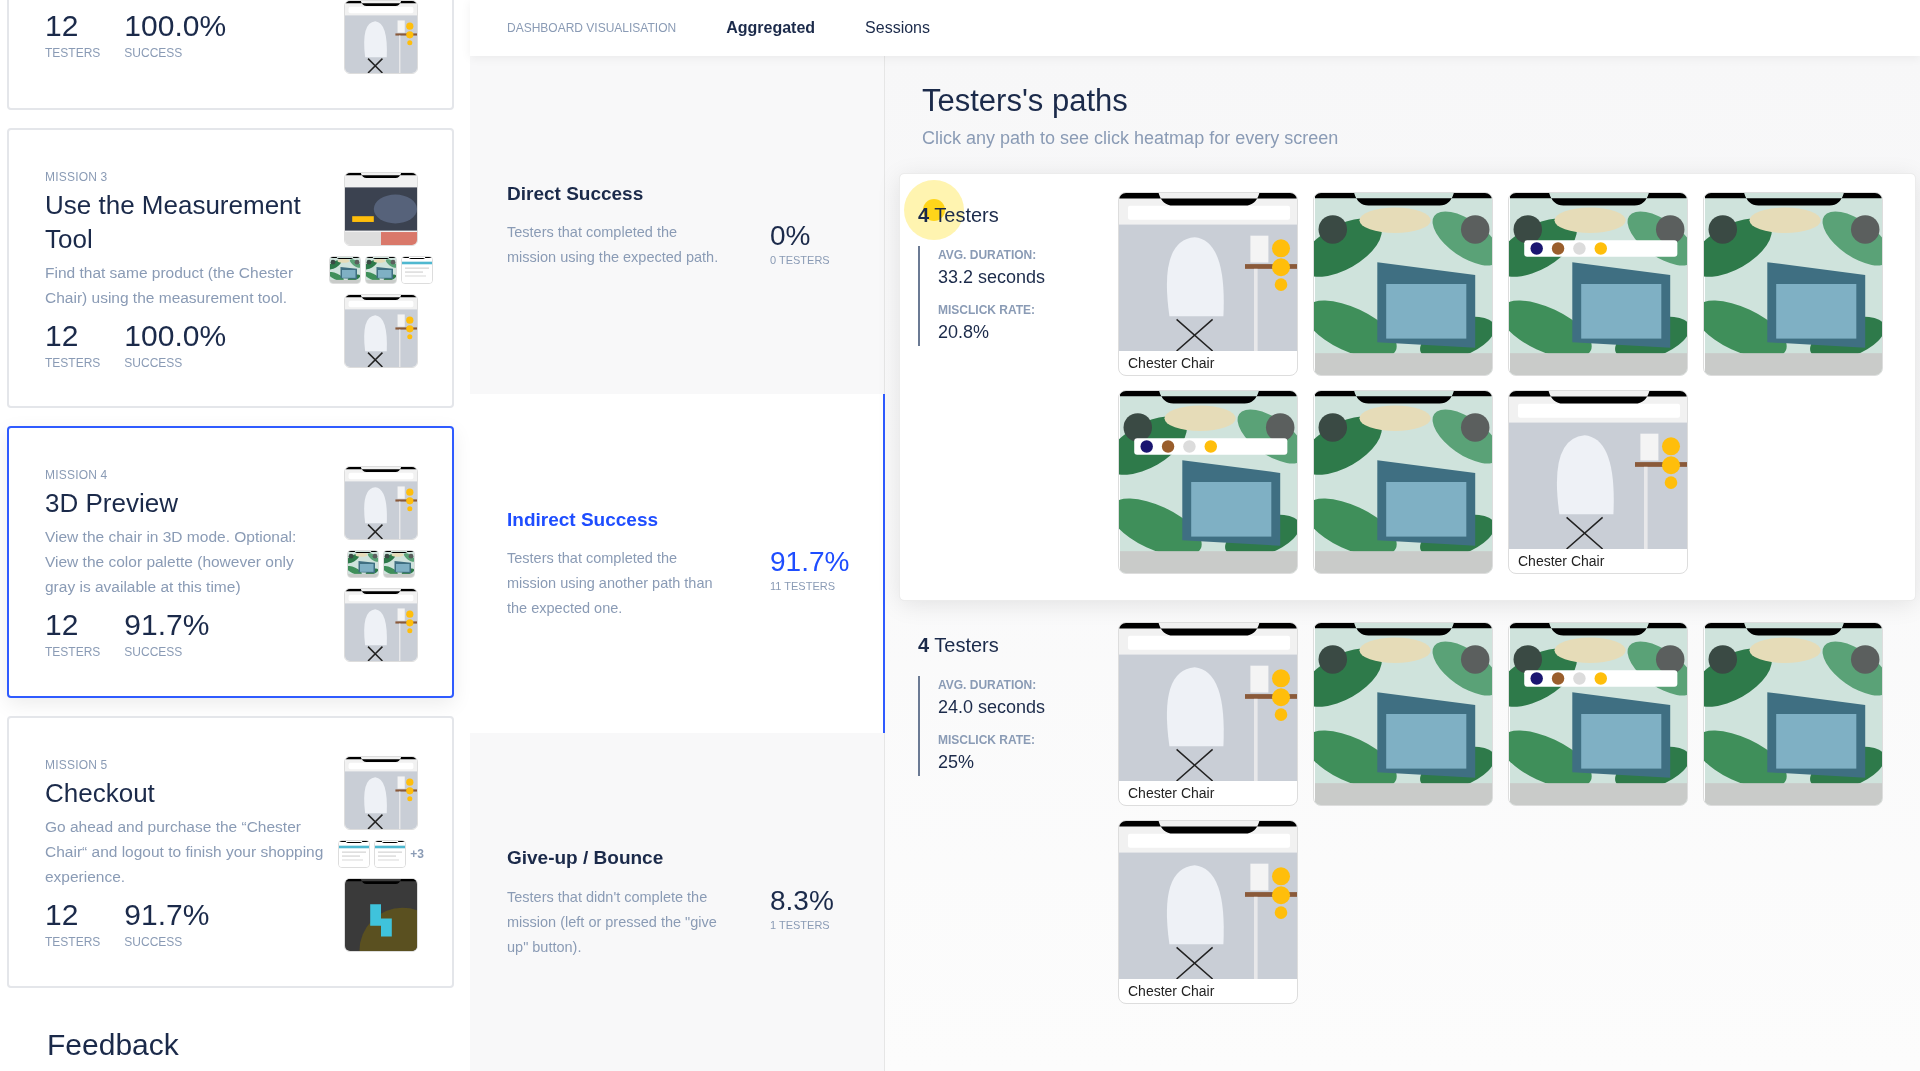 The image size is (1920, 1071). What do you see at coordinates (170, 285) in the screenshot?
I see `mission-description: Find that same product (the Chester Chair) using the measurement tool.` at bounding box center [170, 285].